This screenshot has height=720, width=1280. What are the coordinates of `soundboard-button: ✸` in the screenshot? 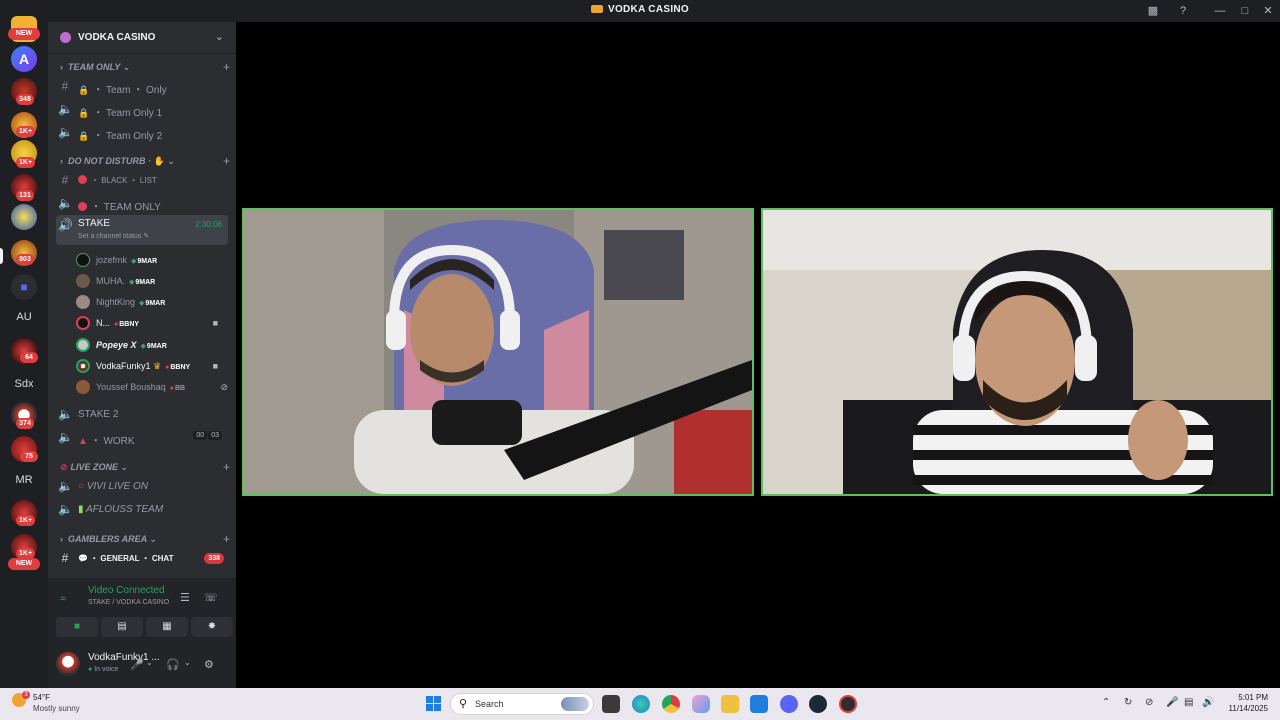 It's located at (212, 627).